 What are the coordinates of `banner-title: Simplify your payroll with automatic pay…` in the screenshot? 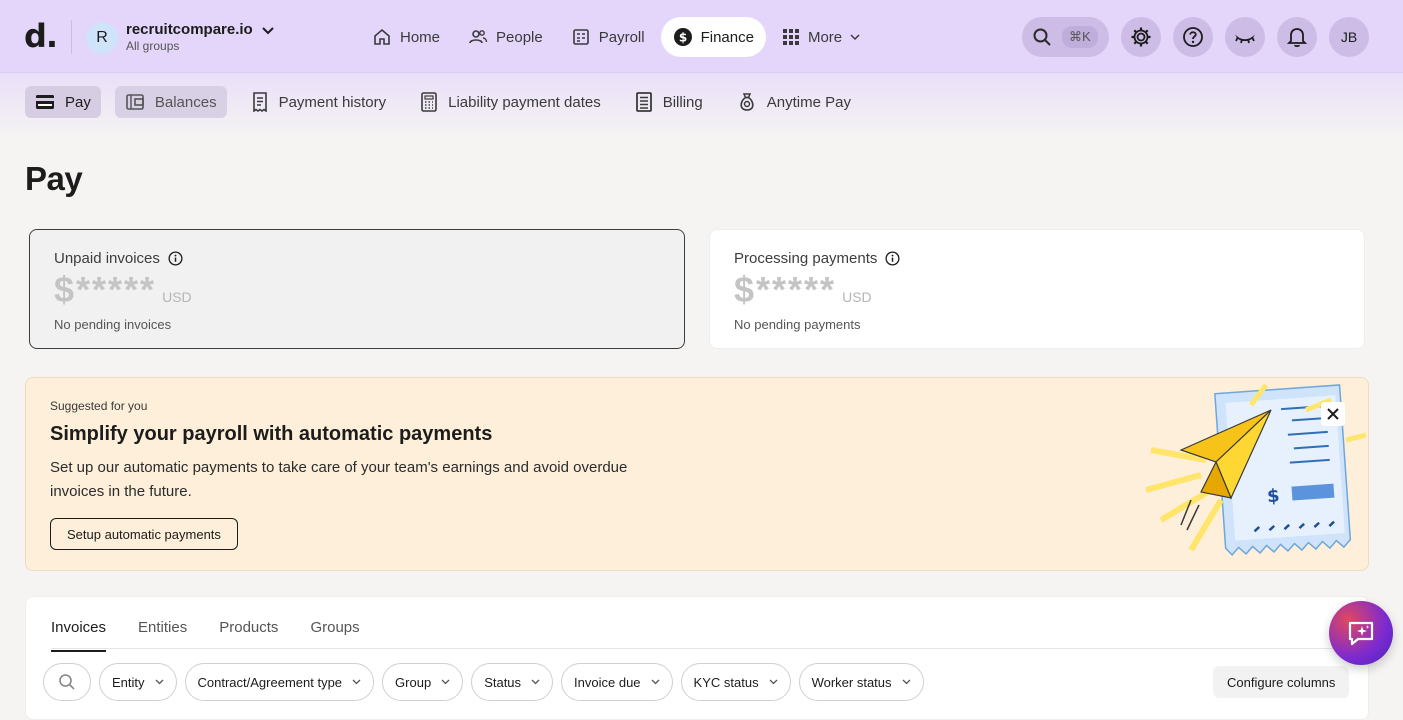 It's located at (271, 434).